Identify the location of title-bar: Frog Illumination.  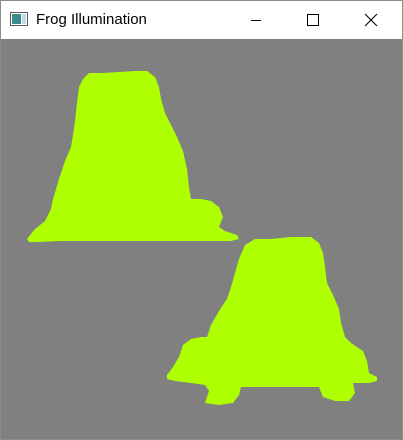
(201, 20).